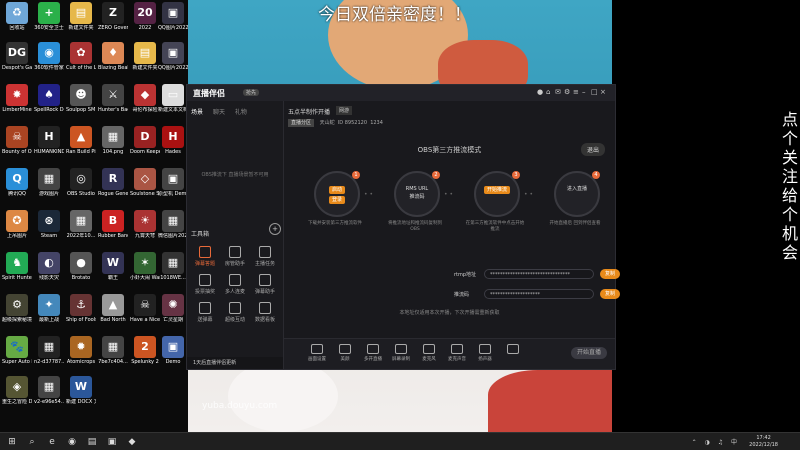 The image size is (800, 450). Describe the element at coordinates (17, 140) in the screenshot. I see `desktop-icon: ☠Bounty of One` at that location.